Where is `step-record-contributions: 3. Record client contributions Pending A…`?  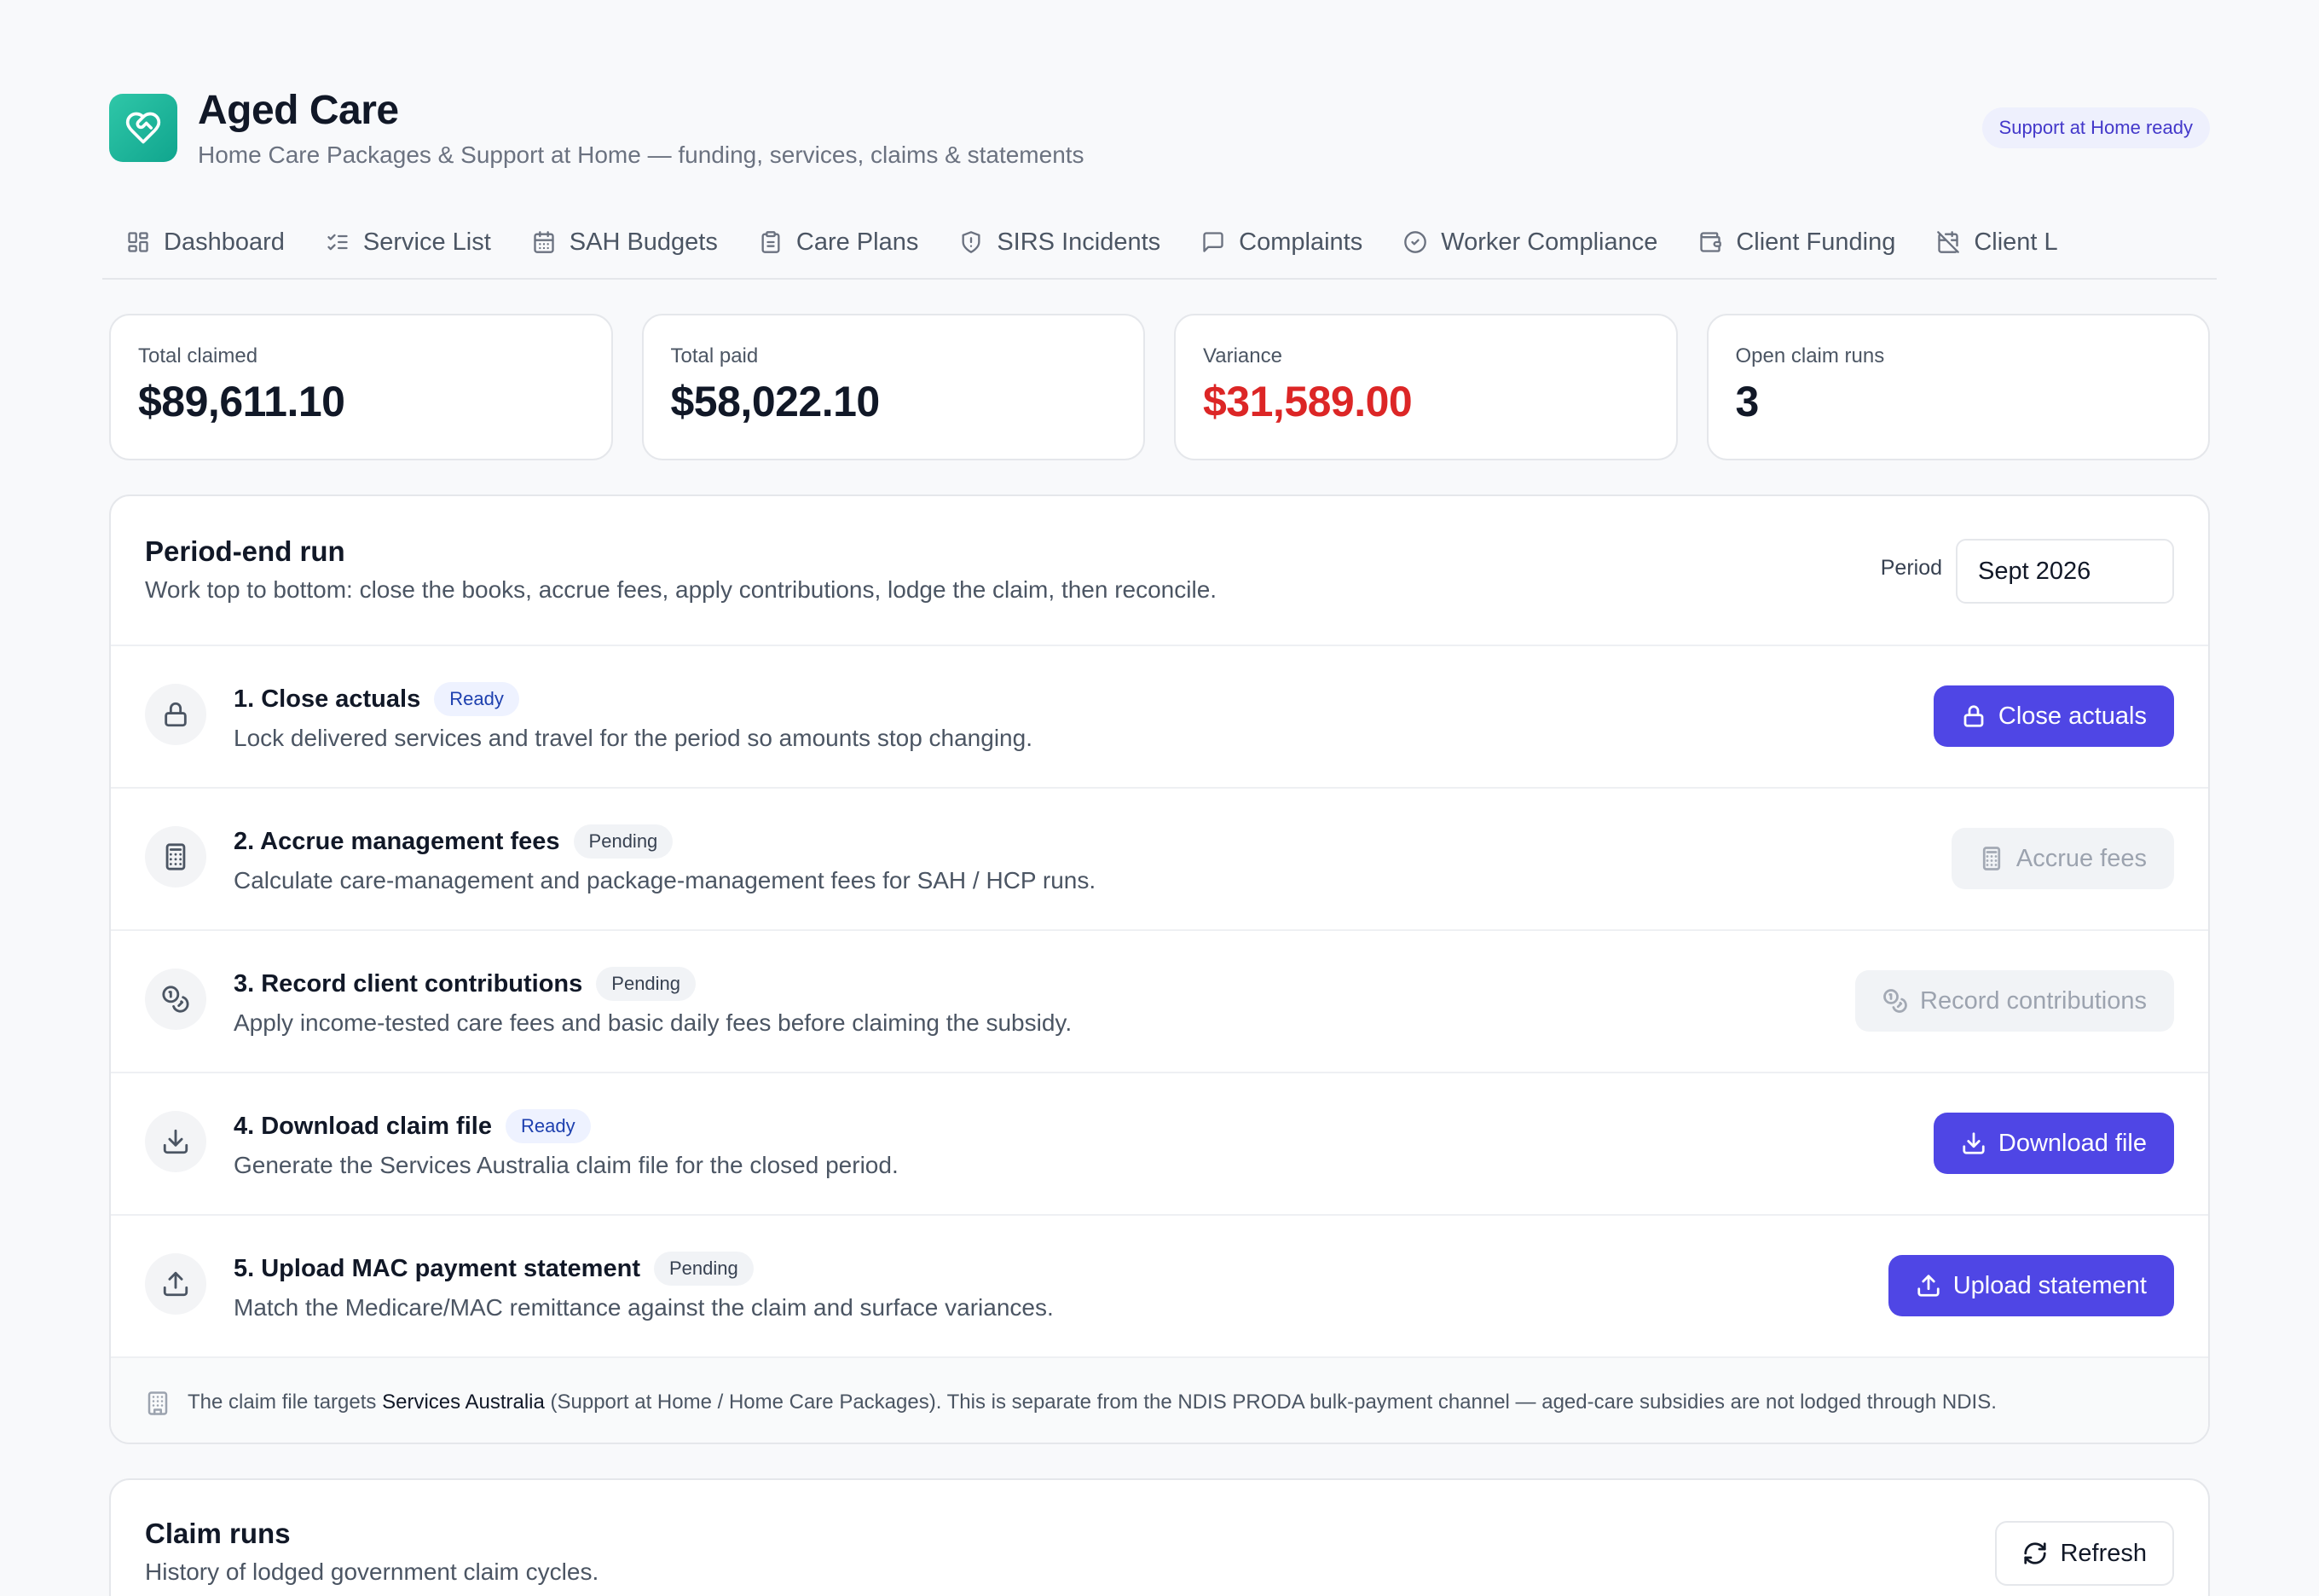
step-record-contributions: 3. Record client contributions Pending A… is located at coordinates (1159, 1002).